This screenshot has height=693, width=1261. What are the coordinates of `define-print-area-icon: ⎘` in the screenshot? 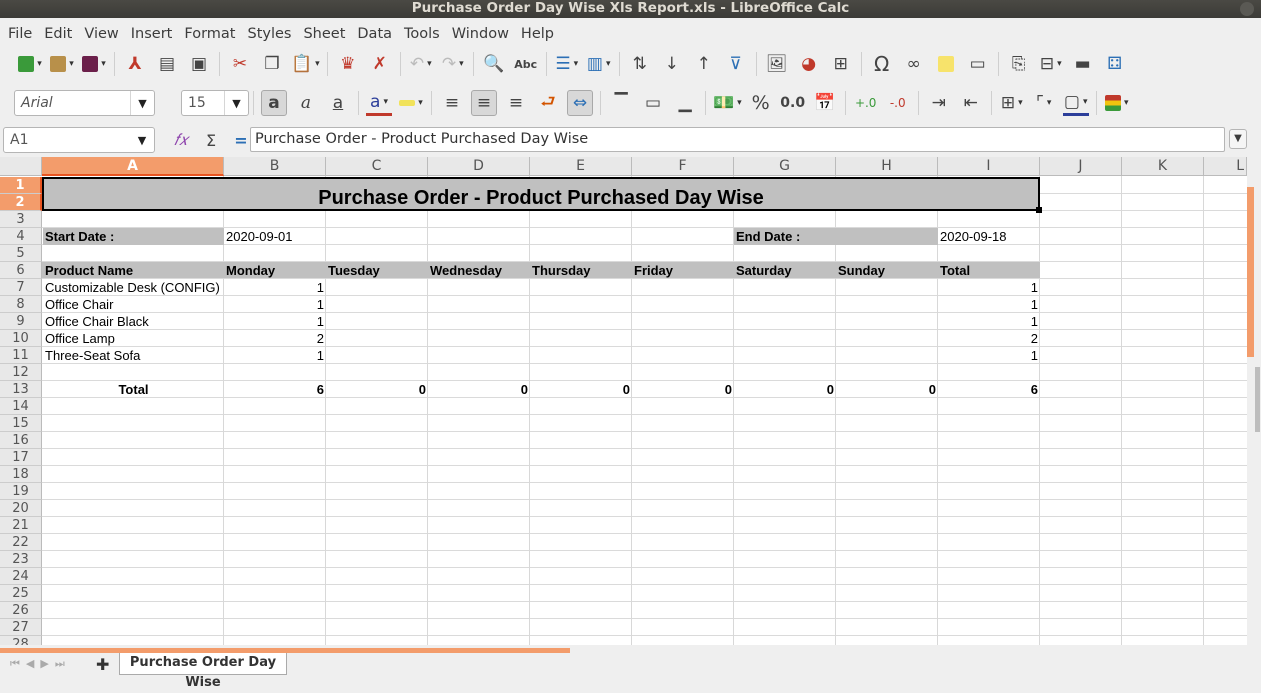 It's located at (1019, 64).